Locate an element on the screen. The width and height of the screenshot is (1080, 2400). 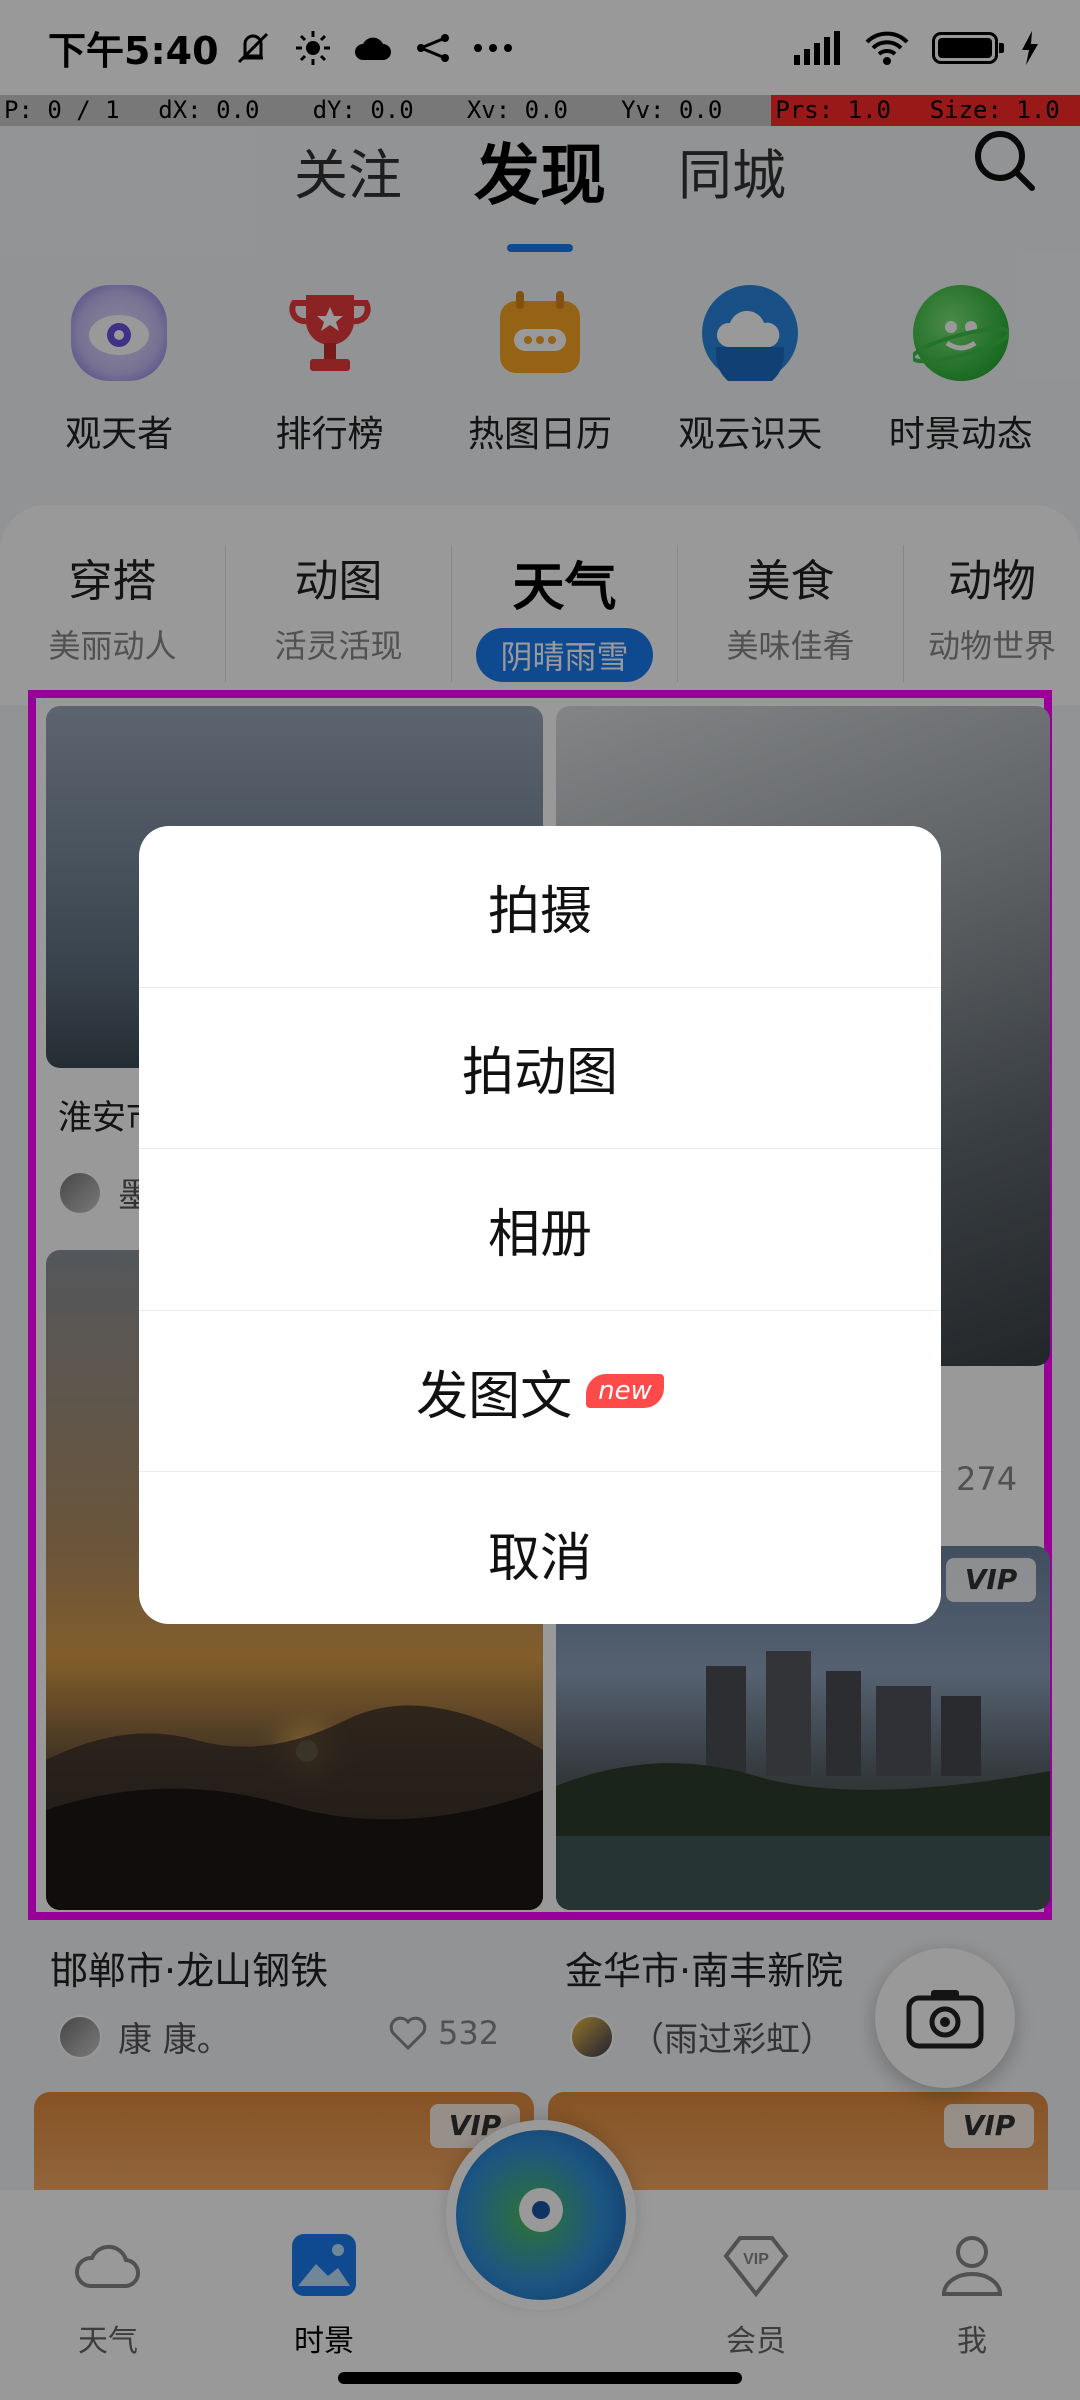
option-shoot-gif: 拍动图 is located at coordinates (540, 1069).